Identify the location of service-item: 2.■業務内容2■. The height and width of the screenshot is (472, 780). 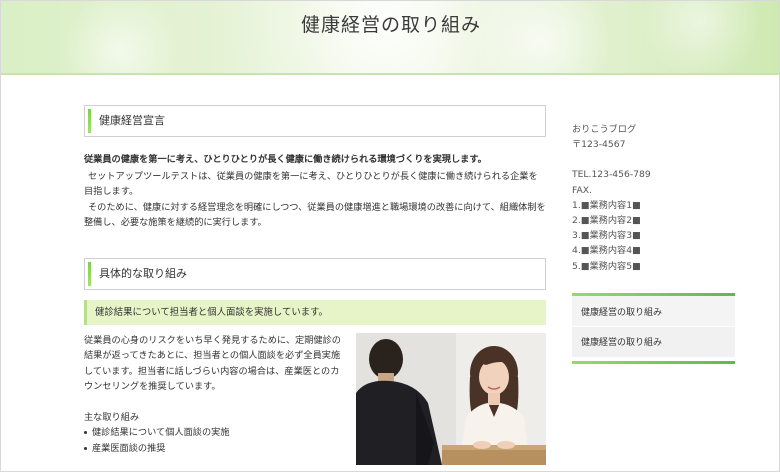
(606, 221).